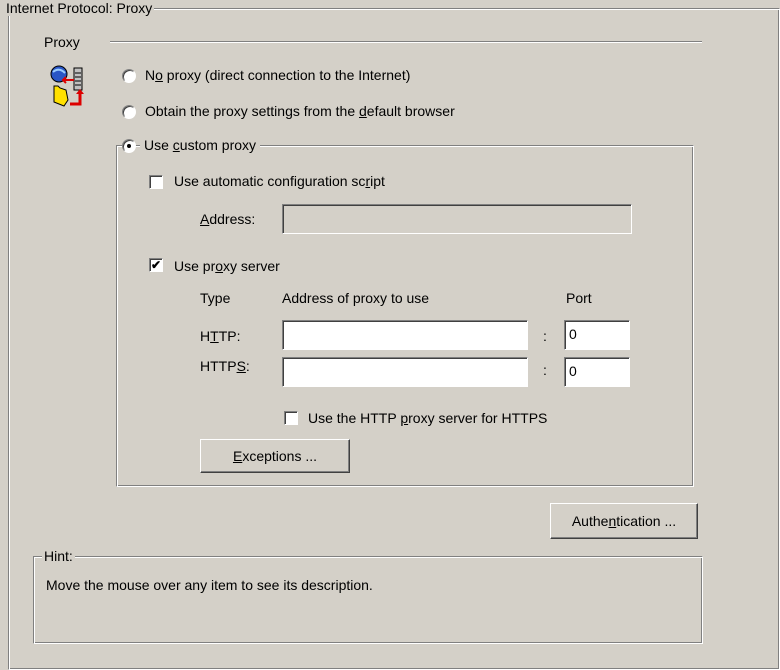  I want to click on https-port-input: 0, so click(597, 372).